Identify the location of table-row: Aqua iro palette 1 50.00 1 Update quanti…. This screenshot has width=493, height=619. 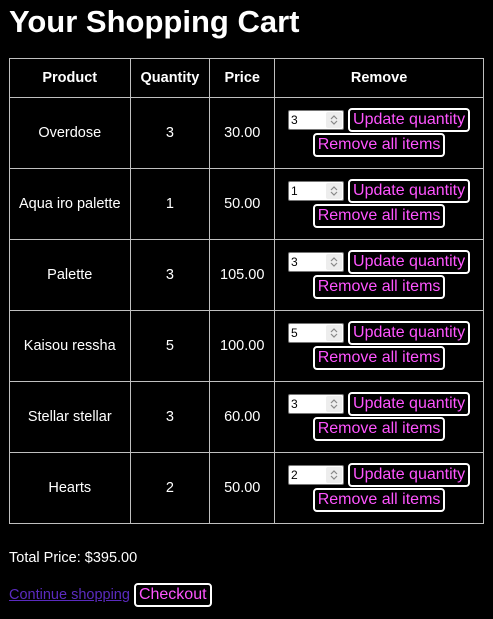
(246, 204).